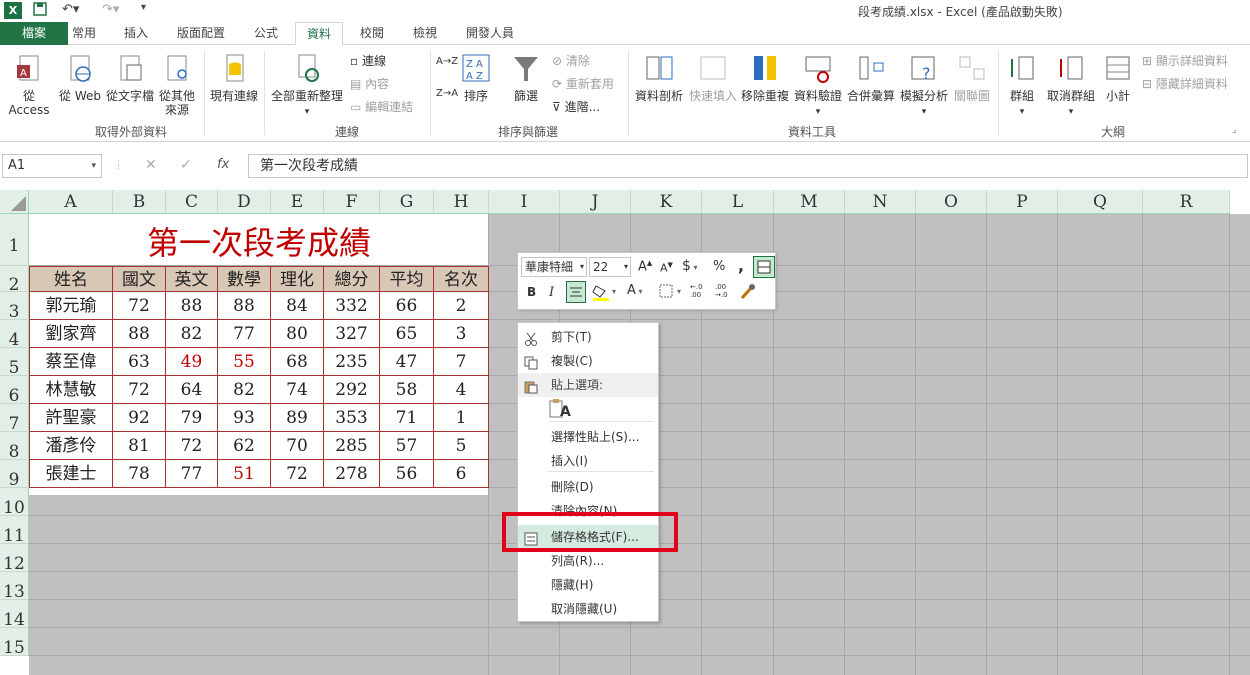 This screenshot has width=1250, height=675. I want to click on show-detail-button: ⊞ 顯示詳細資料, so click(1185, 61).